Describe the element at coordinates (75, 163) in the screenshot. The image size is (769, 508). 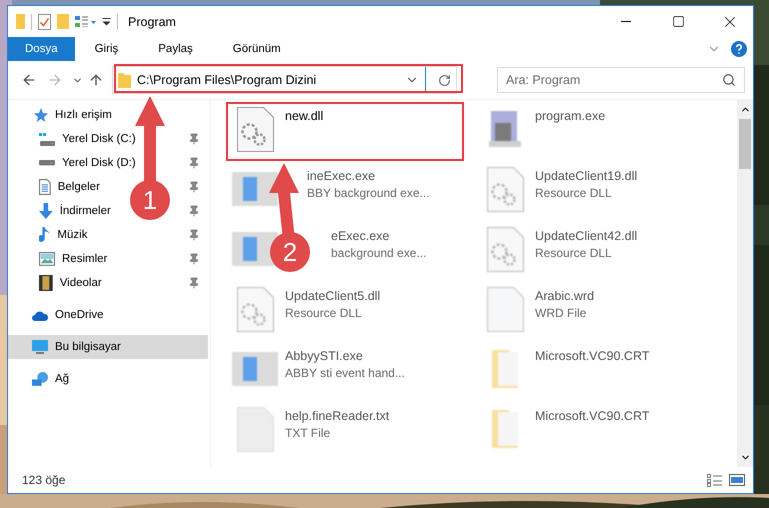
I see `sidebar-item: Yerel Disk (D:)` at that location.